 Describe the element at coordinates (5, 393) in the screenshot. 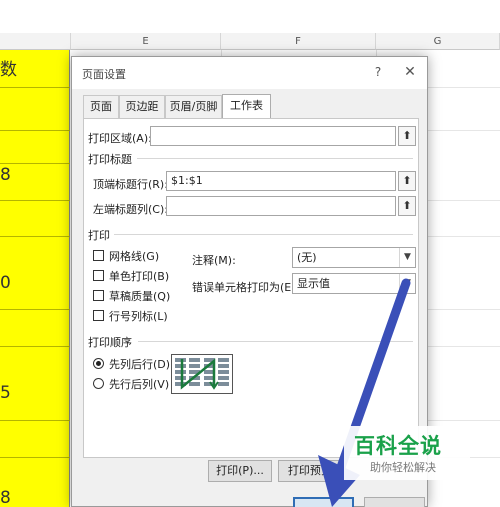

I see `cell-text: 5` at that location.